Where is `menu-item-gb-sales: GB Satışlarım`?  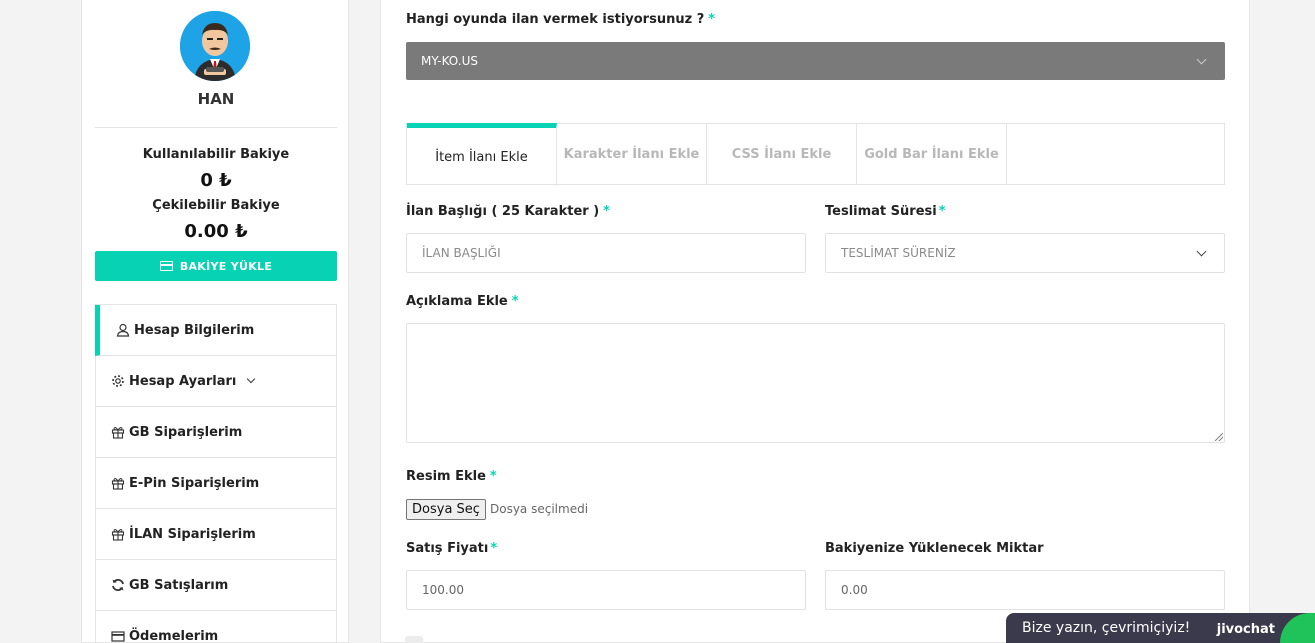 menu-item-gb-sales: GB Satışlarım is located at coordinates (216, 585).